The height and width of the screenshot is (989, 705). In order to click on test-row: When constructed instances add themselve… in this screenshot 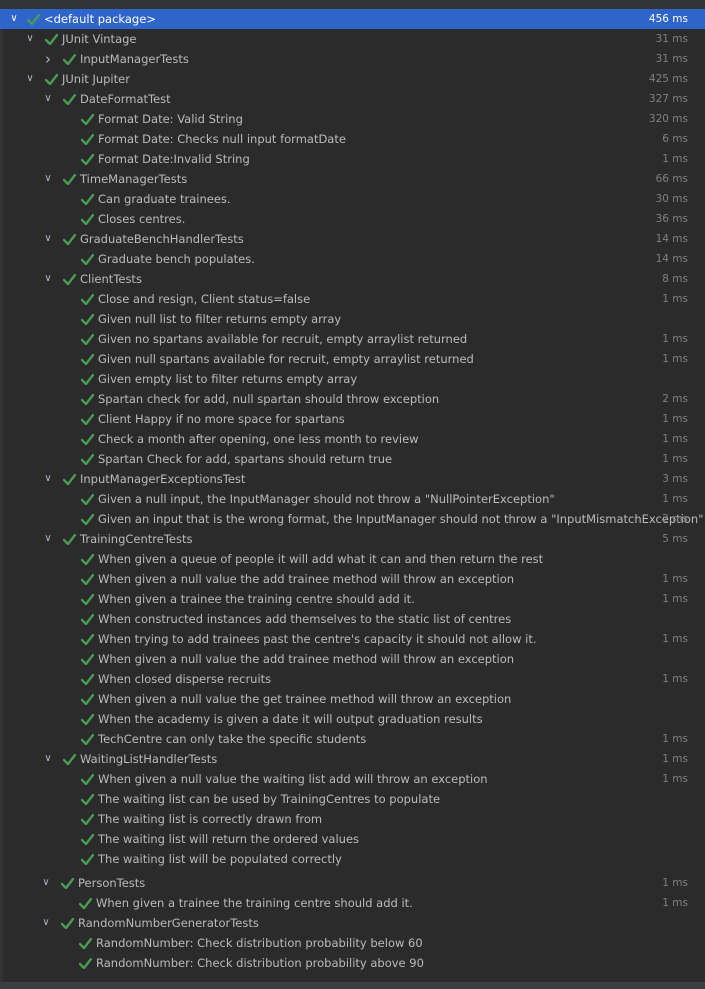, I will do `click(352, 619)`.